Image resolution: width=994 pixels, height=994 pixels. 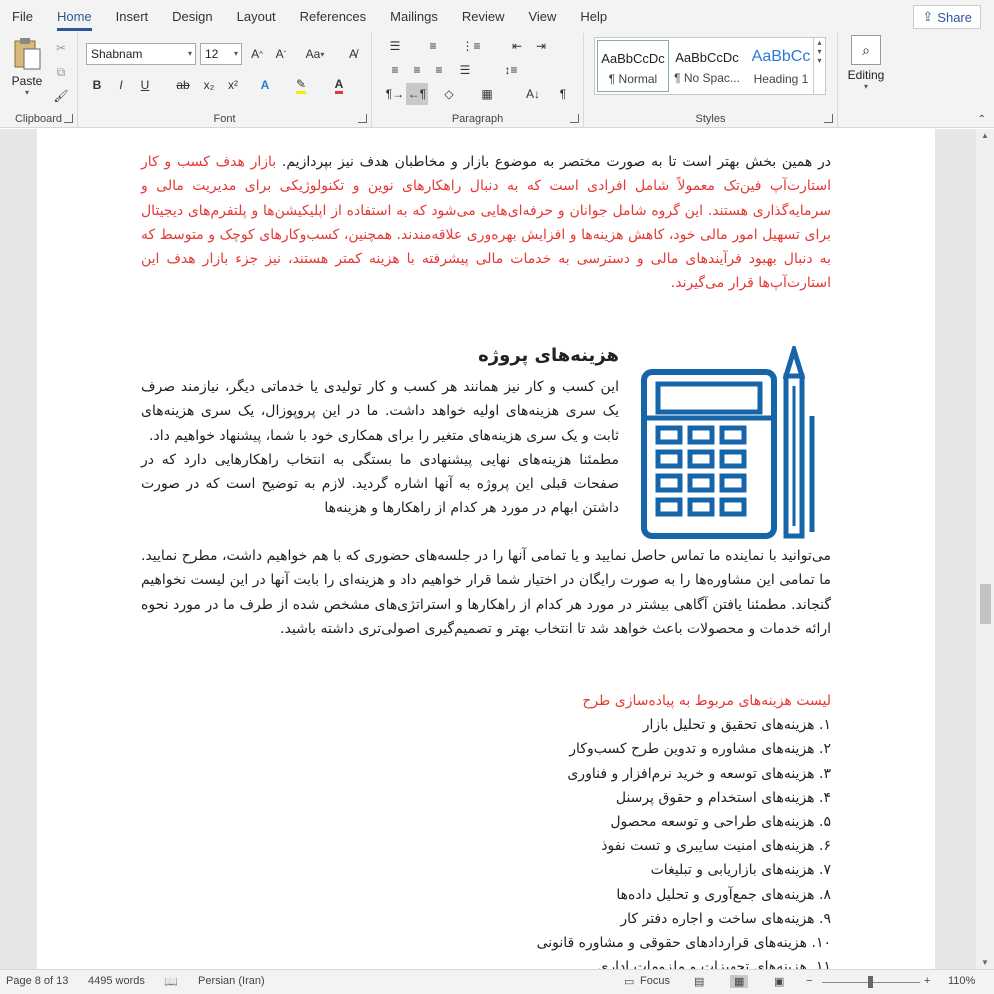 What do you see at coordinates (121, 85) in the screenshot?
I see `italic-icon: I` at bounding box center [121, 85].